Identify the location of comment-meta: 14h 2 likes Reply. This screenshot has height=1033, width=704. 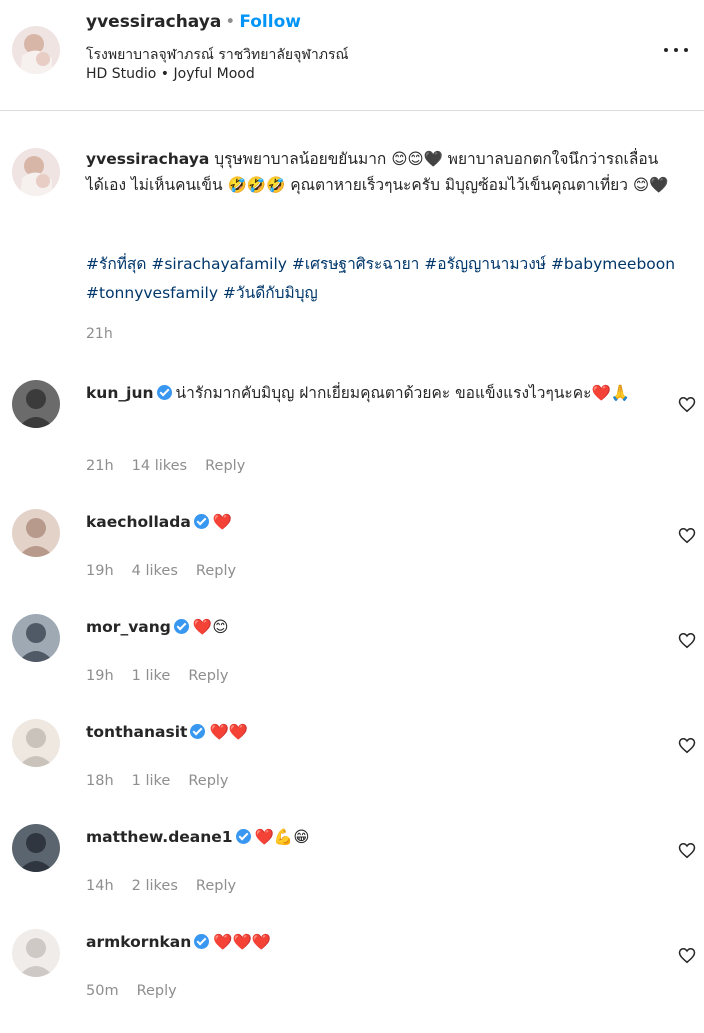
(170, 886).